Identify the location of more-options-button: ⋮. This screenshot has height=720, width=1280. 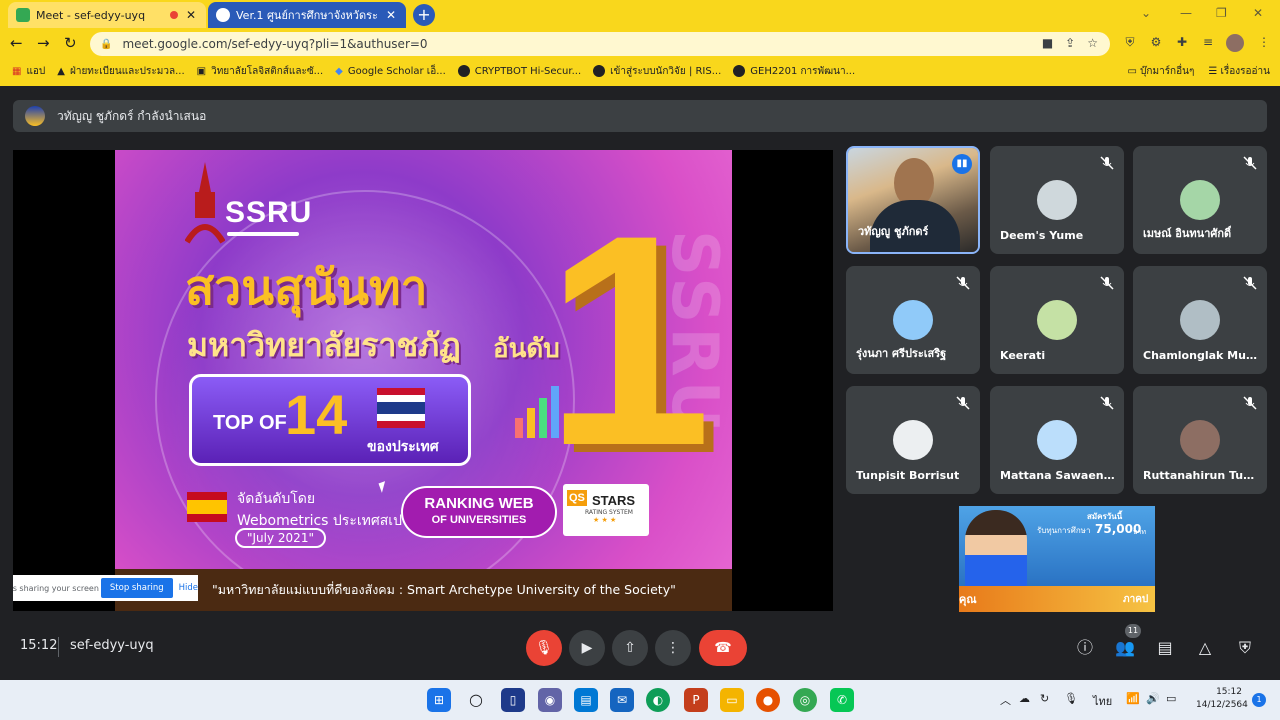
(673, 648).